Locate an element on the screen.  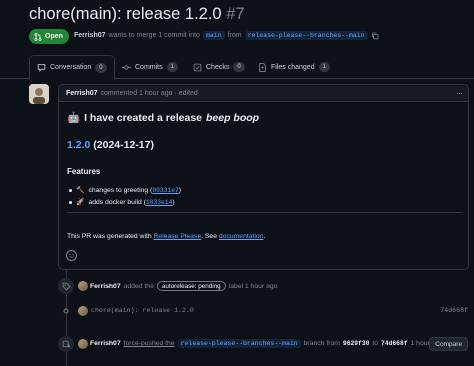
status-badge: Open is located at coordinates (49, 36).